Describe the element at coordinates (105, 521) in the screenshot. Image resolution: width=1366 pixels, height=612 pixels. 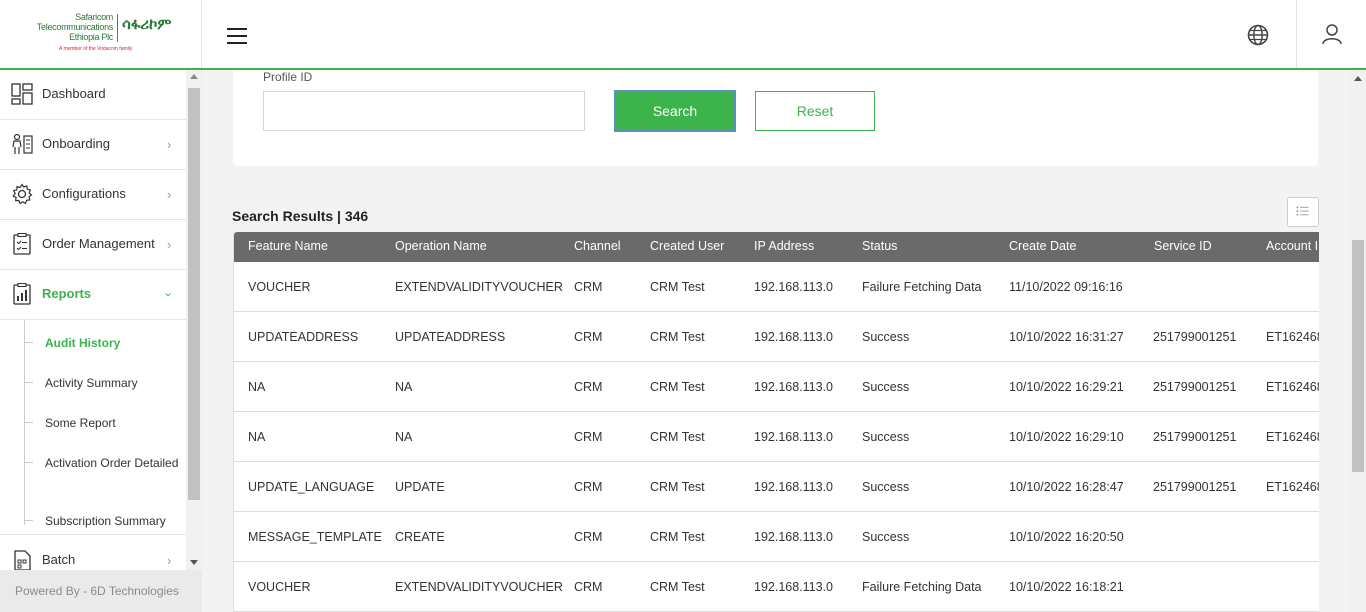
I see `submenu-label: Subscription Summary` at that location.